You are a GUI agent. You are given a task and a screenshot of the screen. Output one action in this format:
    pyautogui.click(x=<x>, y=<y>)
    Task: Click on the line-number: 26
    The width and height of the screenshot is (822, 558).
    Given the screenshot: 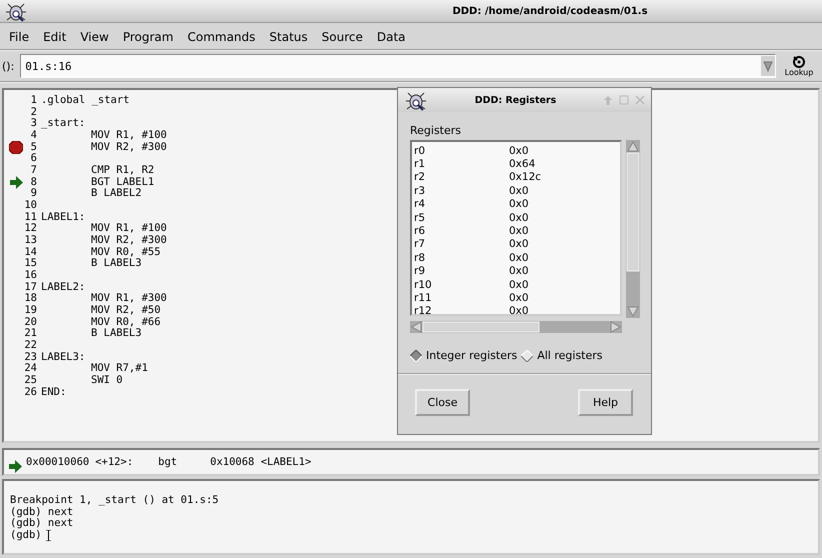 What is the action you would take?
    pyautogui.click(x=30, y=392)
    